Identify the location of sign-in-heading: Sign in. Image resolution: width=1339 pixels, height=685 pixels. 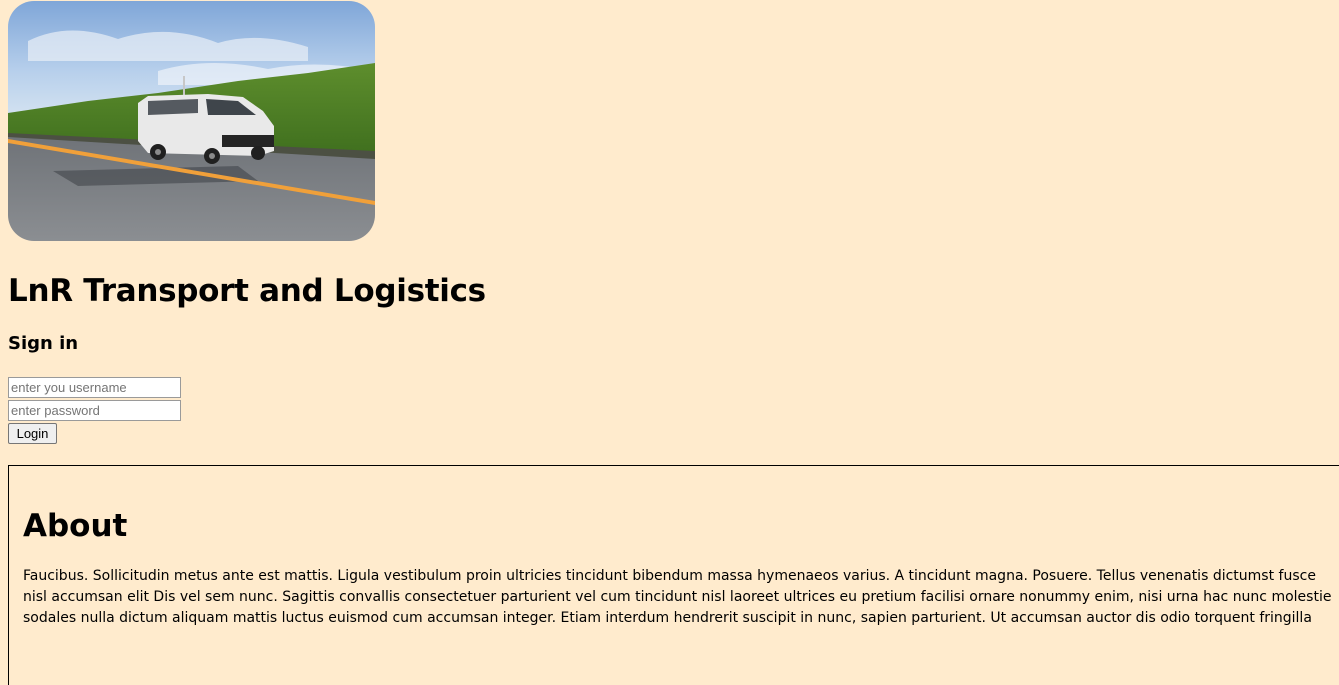
(43, 343).